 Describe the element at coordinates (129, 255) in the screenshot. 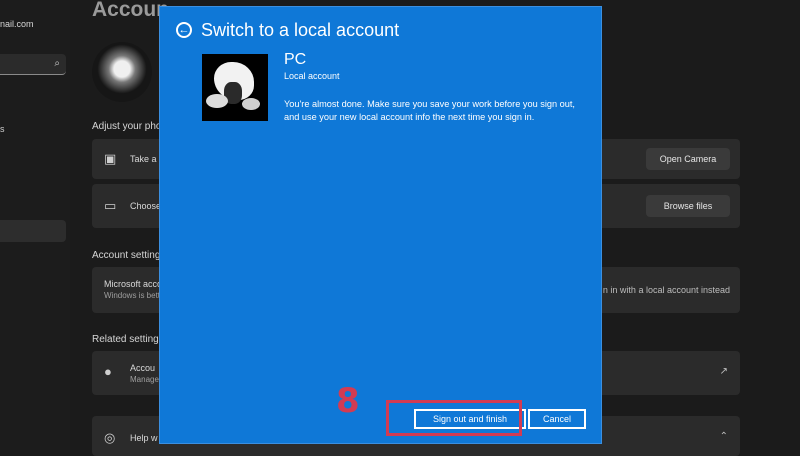

I see `section-account-settings: Account settings` at that location.